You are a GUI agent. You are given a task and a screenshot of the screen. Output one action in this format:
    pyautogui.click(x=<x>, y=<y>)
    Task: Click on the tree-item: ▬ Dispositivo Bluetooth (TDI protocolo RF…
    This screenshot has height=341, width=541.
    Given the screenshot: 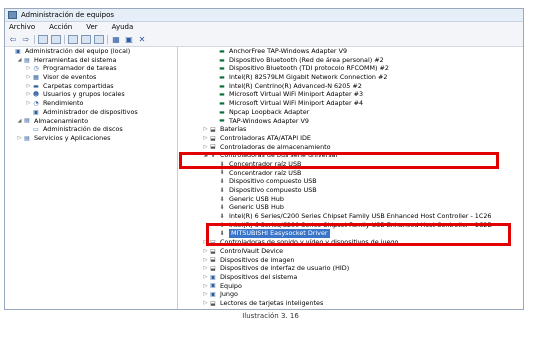 What is the action you would take?
    pyautogui.click(x=350, y=68)
    